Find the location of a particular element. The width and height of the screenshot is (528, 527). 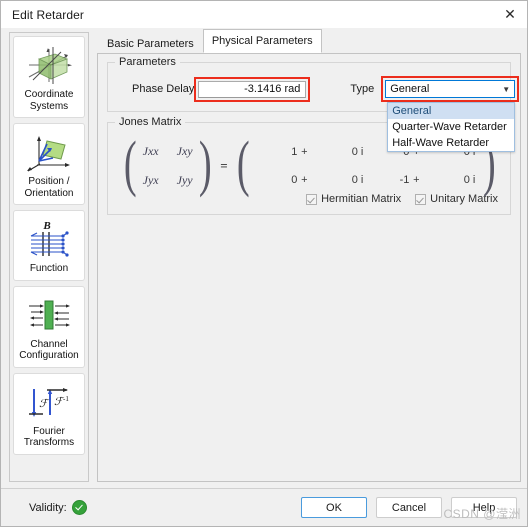

function-icon: B is located at coordinates (49, 239).